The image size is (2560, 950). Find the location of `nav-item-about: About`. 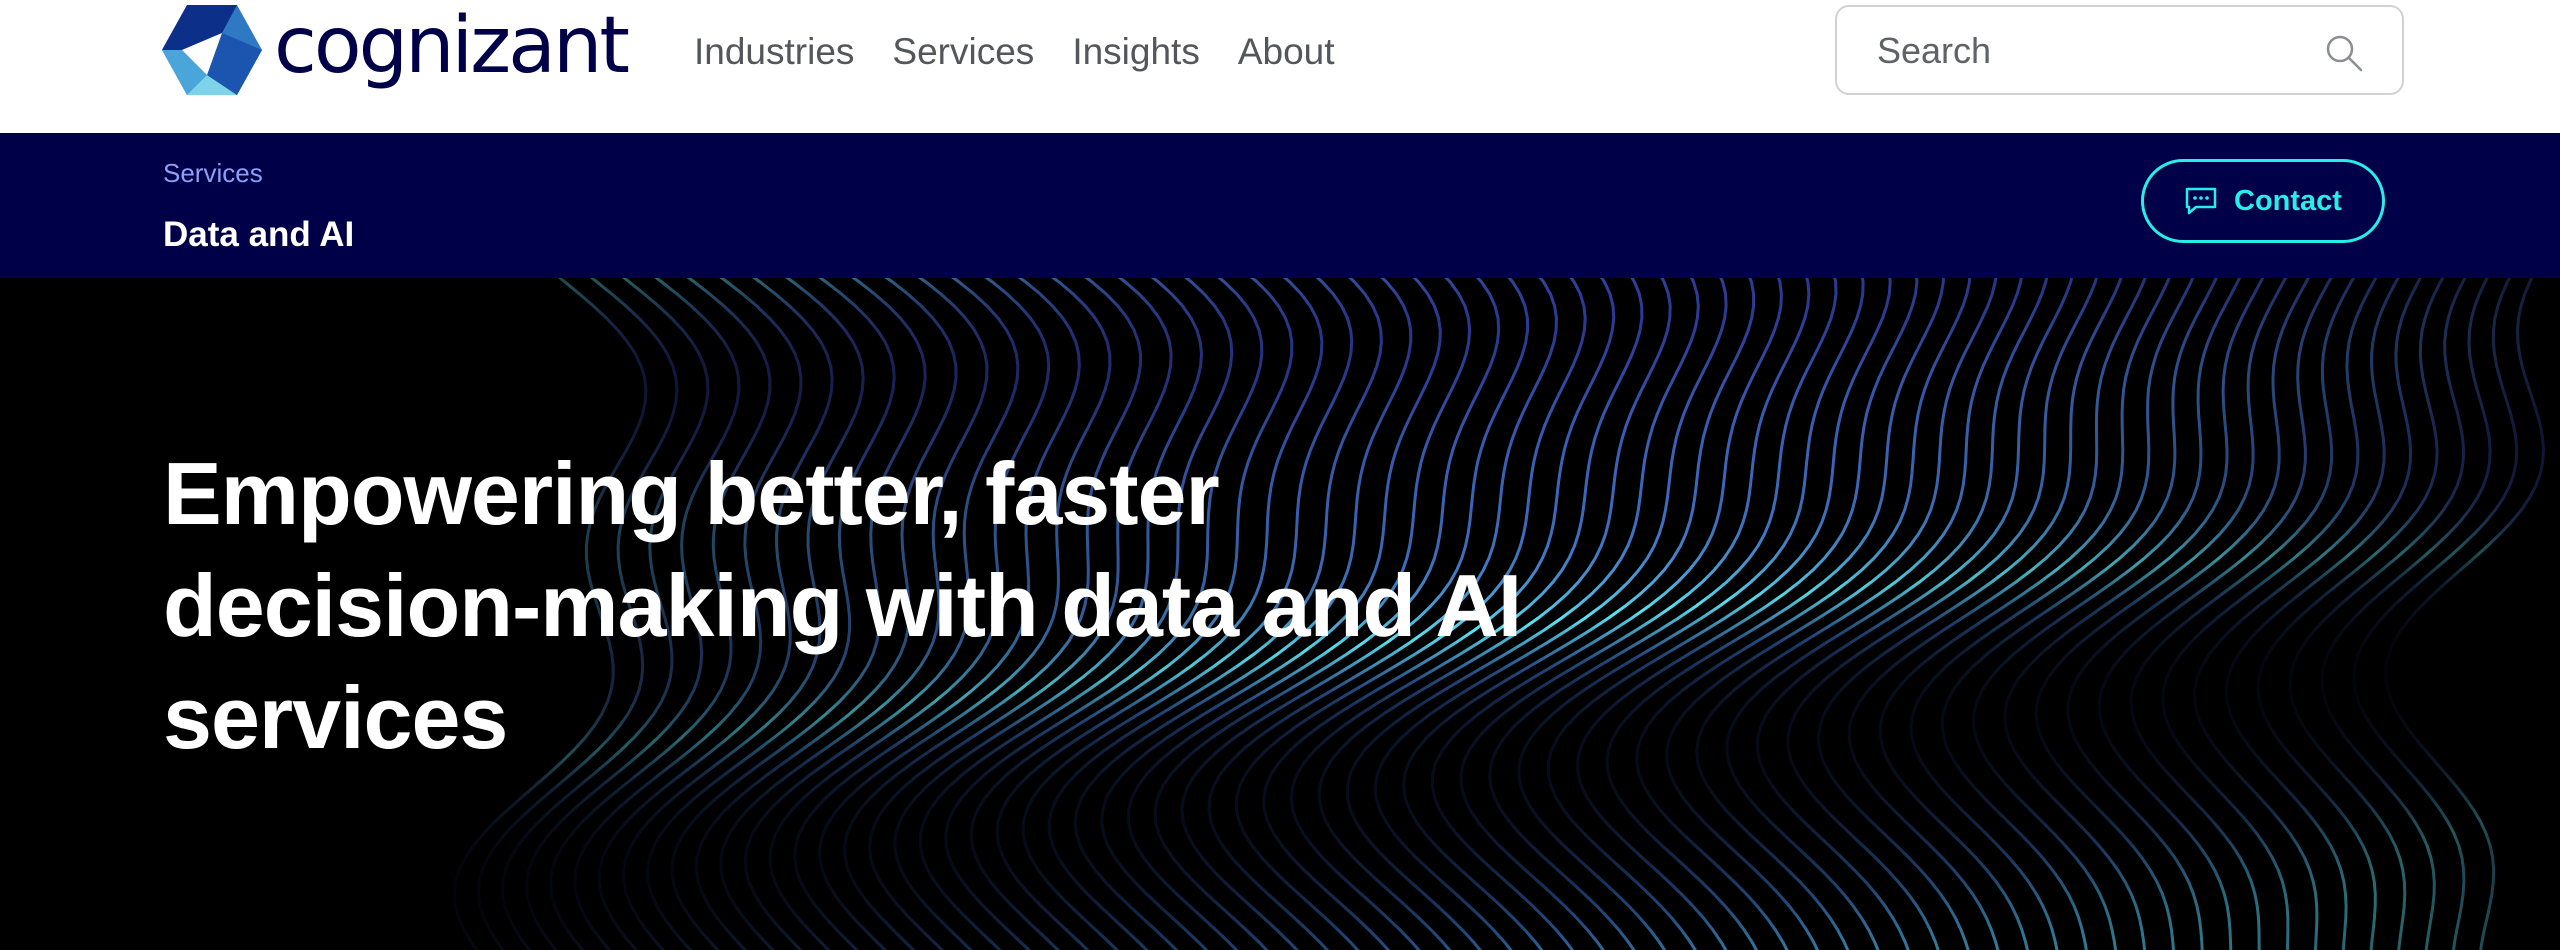

nav-item-about: About is located at coordinates (1286, 52).